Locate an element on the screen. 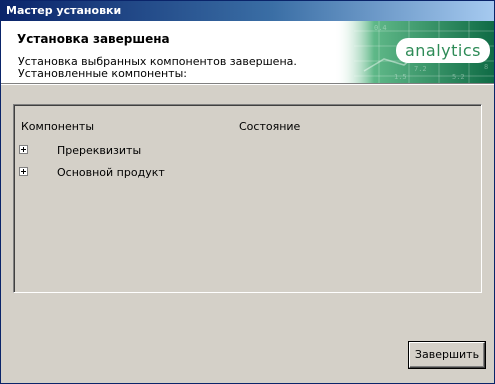 Image resolution: width=495 pixels, height=384 pixels. tree-item-label: Пререквизиты is located at coordinates (99, 150).